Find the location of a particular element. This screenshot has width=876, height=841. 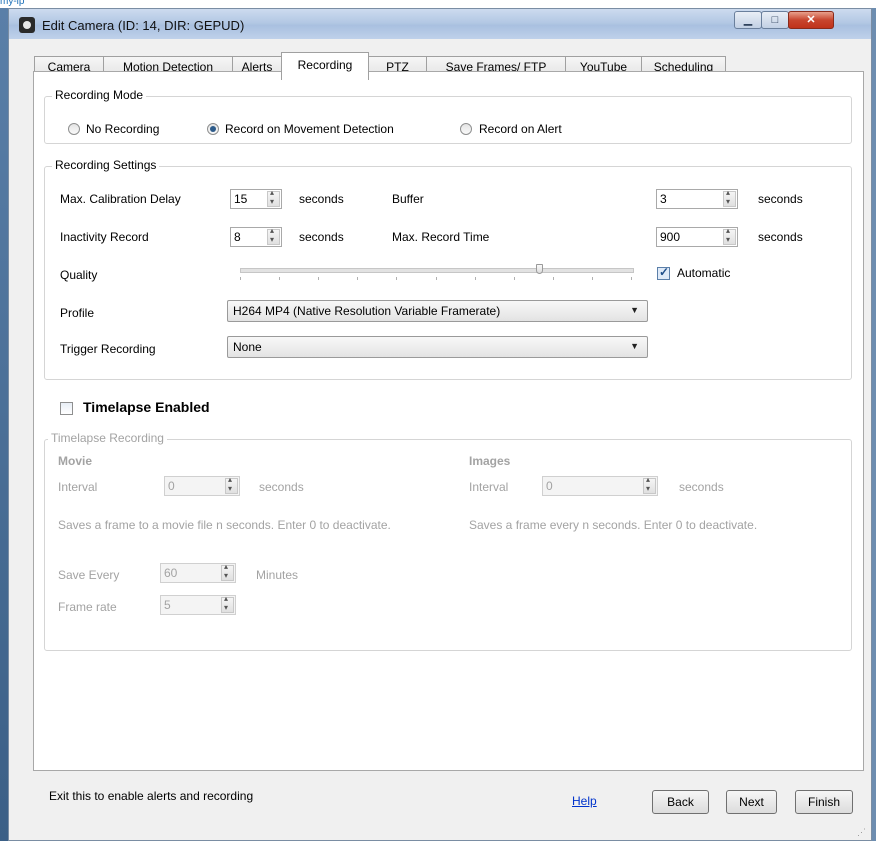

help-link: Help is located at coordinates (584, 801).